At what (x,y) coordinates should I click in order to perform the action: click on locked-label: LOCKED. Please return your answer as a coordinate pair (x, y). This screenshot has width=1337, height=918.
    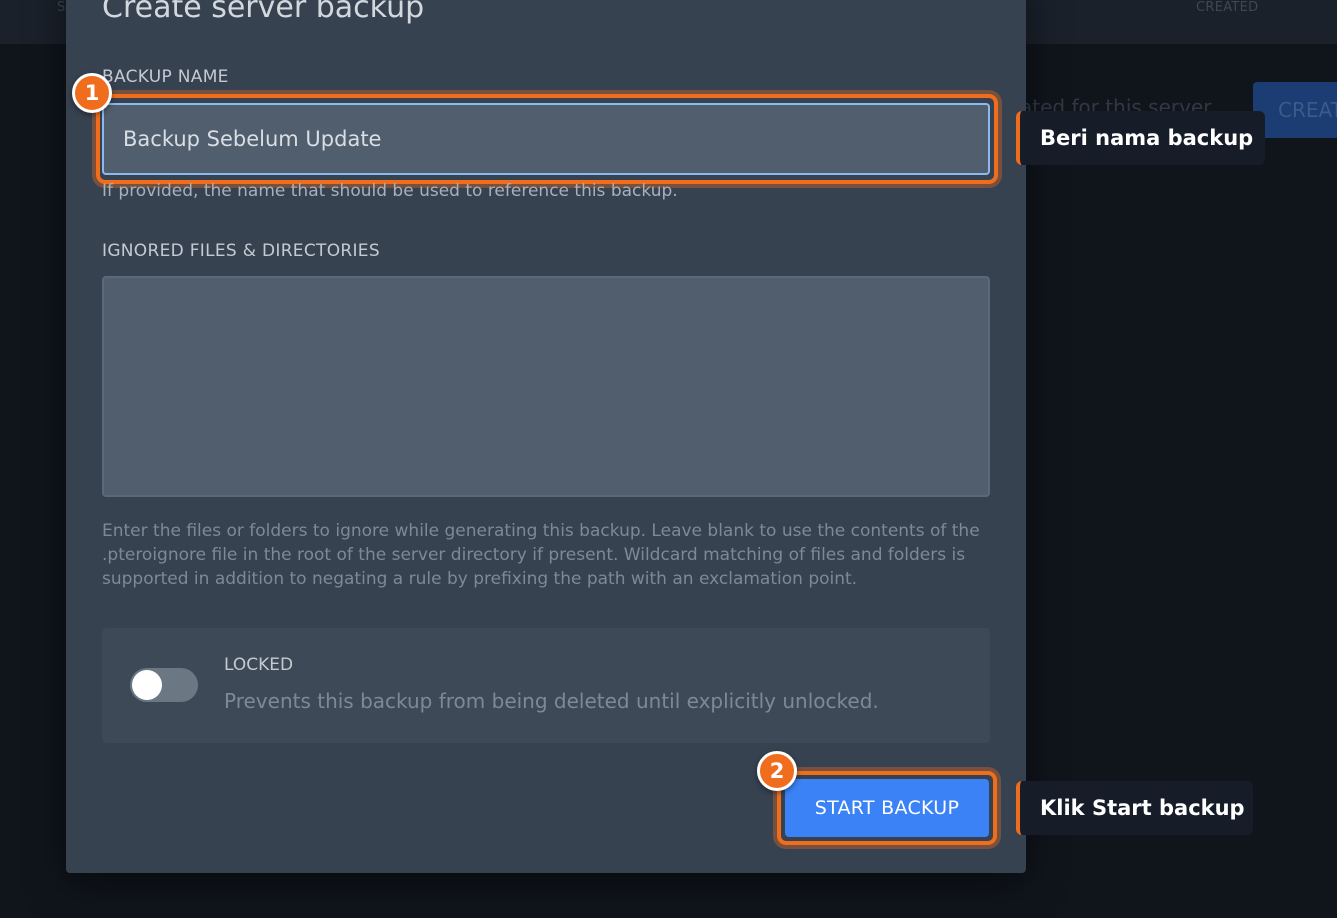
    Looking at the image, I should click on (259, 665).